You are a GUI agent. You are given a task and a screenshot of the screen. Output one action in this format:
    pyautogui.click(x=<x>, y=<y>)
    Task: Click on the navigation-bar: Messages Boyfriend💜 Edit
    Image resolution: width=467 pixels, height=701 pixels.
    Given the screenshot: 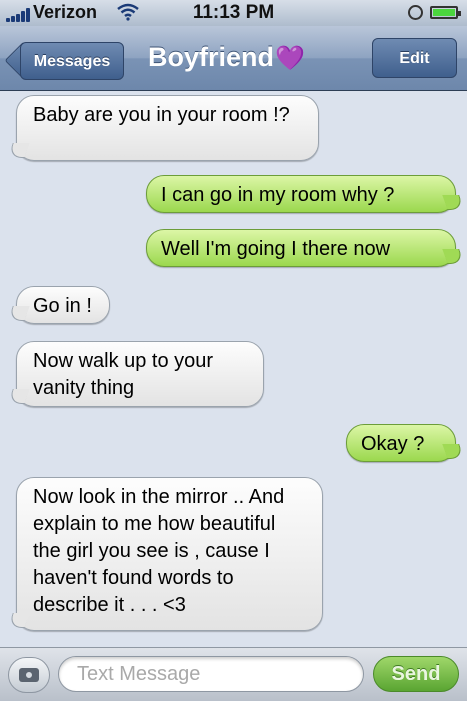 What is the action you would take?
    pyautogui.click(x=233, y=58)
    